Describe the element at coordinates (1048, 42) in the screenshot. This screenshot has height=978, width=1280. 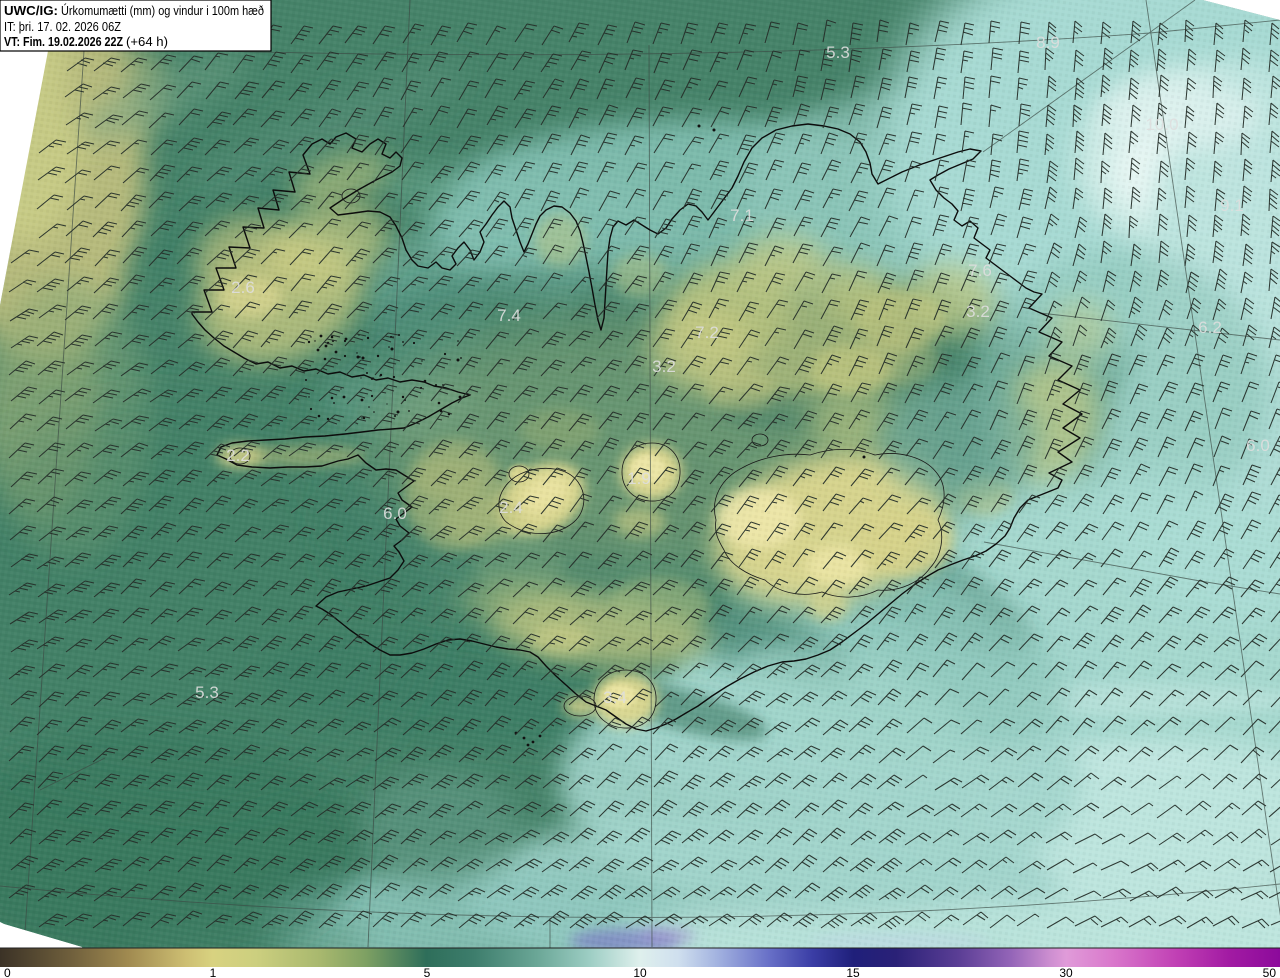
I see `svg-text: 8.9` at that location.